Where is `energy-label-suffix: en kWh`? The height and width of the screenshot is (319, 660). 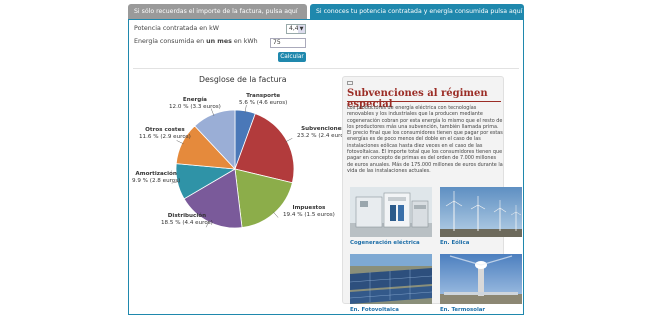 energy-label-suffix: en kWh is located at coordinates (244, 41).